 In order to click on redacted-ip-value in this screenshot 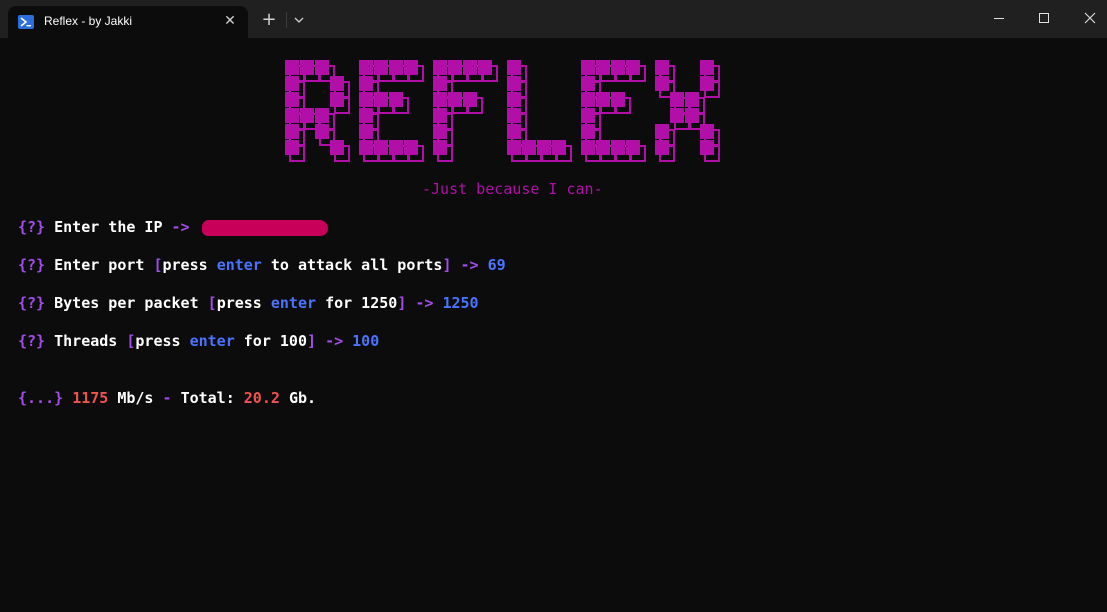, I will do `click(264, 227)`.